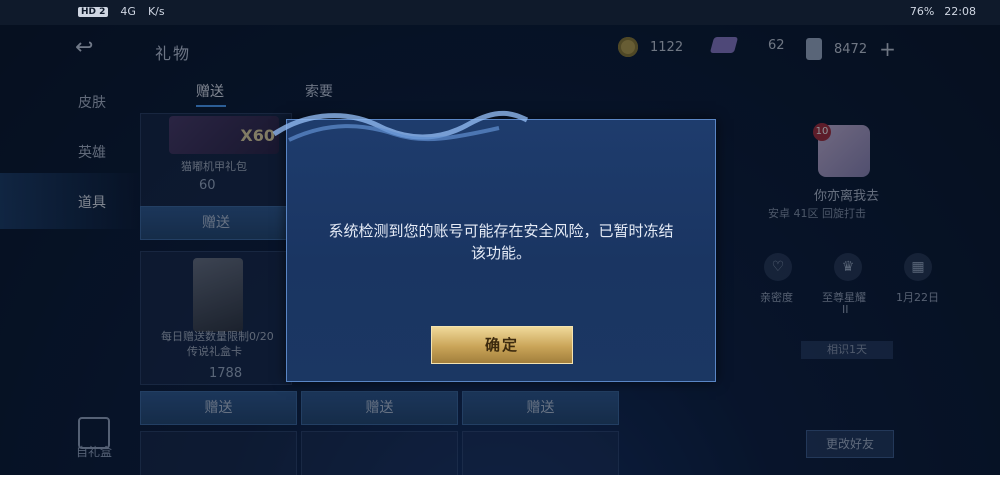  What do you see at coordinates (960, 11) in the screenshot?
I see `clock: 22:08` at bounding box center [960, 11].